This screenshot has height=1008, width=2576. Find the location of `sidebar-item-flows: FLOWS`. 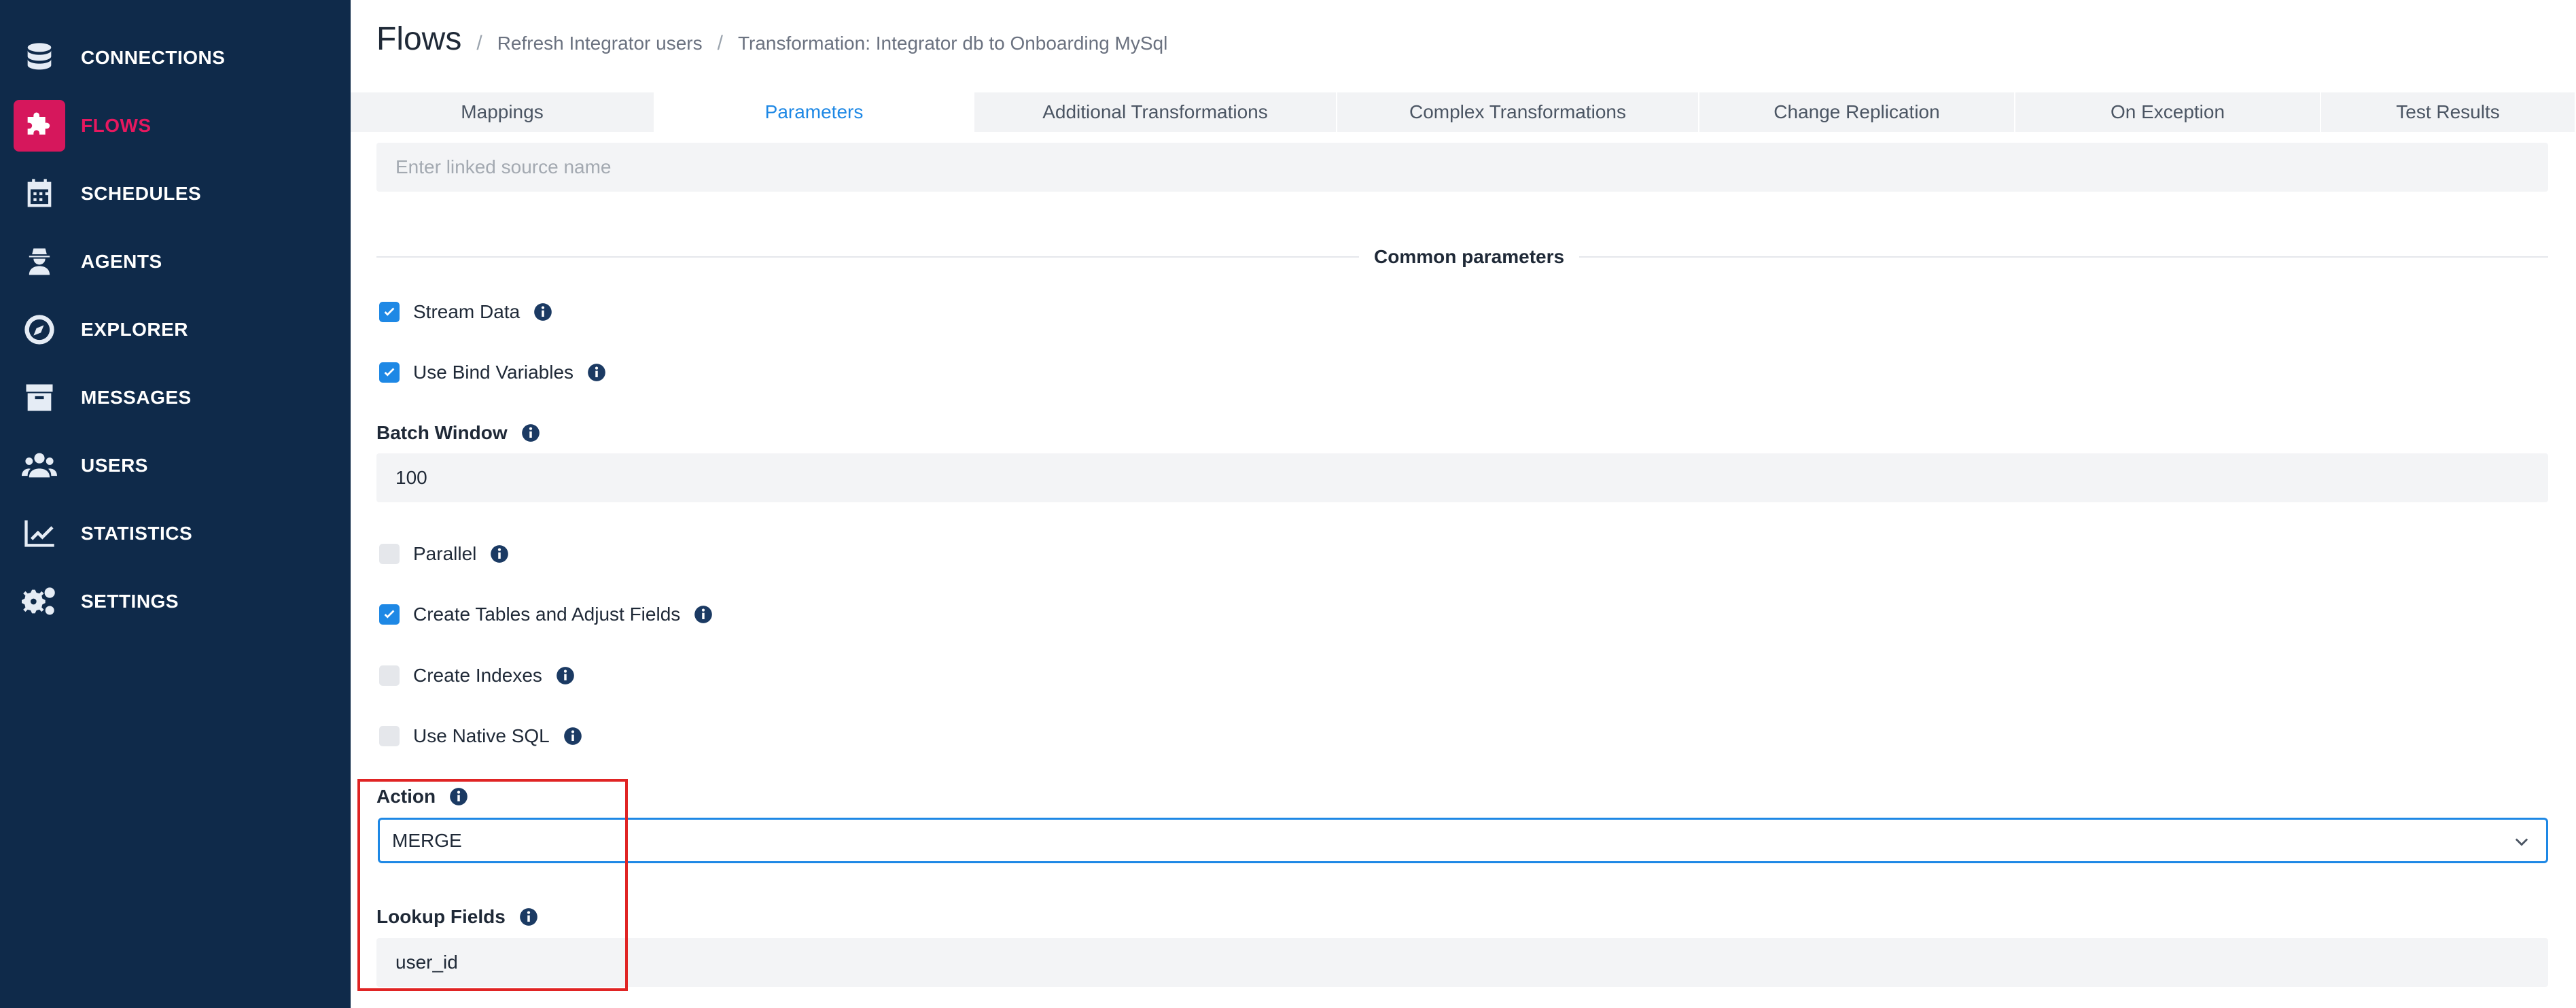

sidebar-item-flows: FLOWS is located at coordinates (175, 126).